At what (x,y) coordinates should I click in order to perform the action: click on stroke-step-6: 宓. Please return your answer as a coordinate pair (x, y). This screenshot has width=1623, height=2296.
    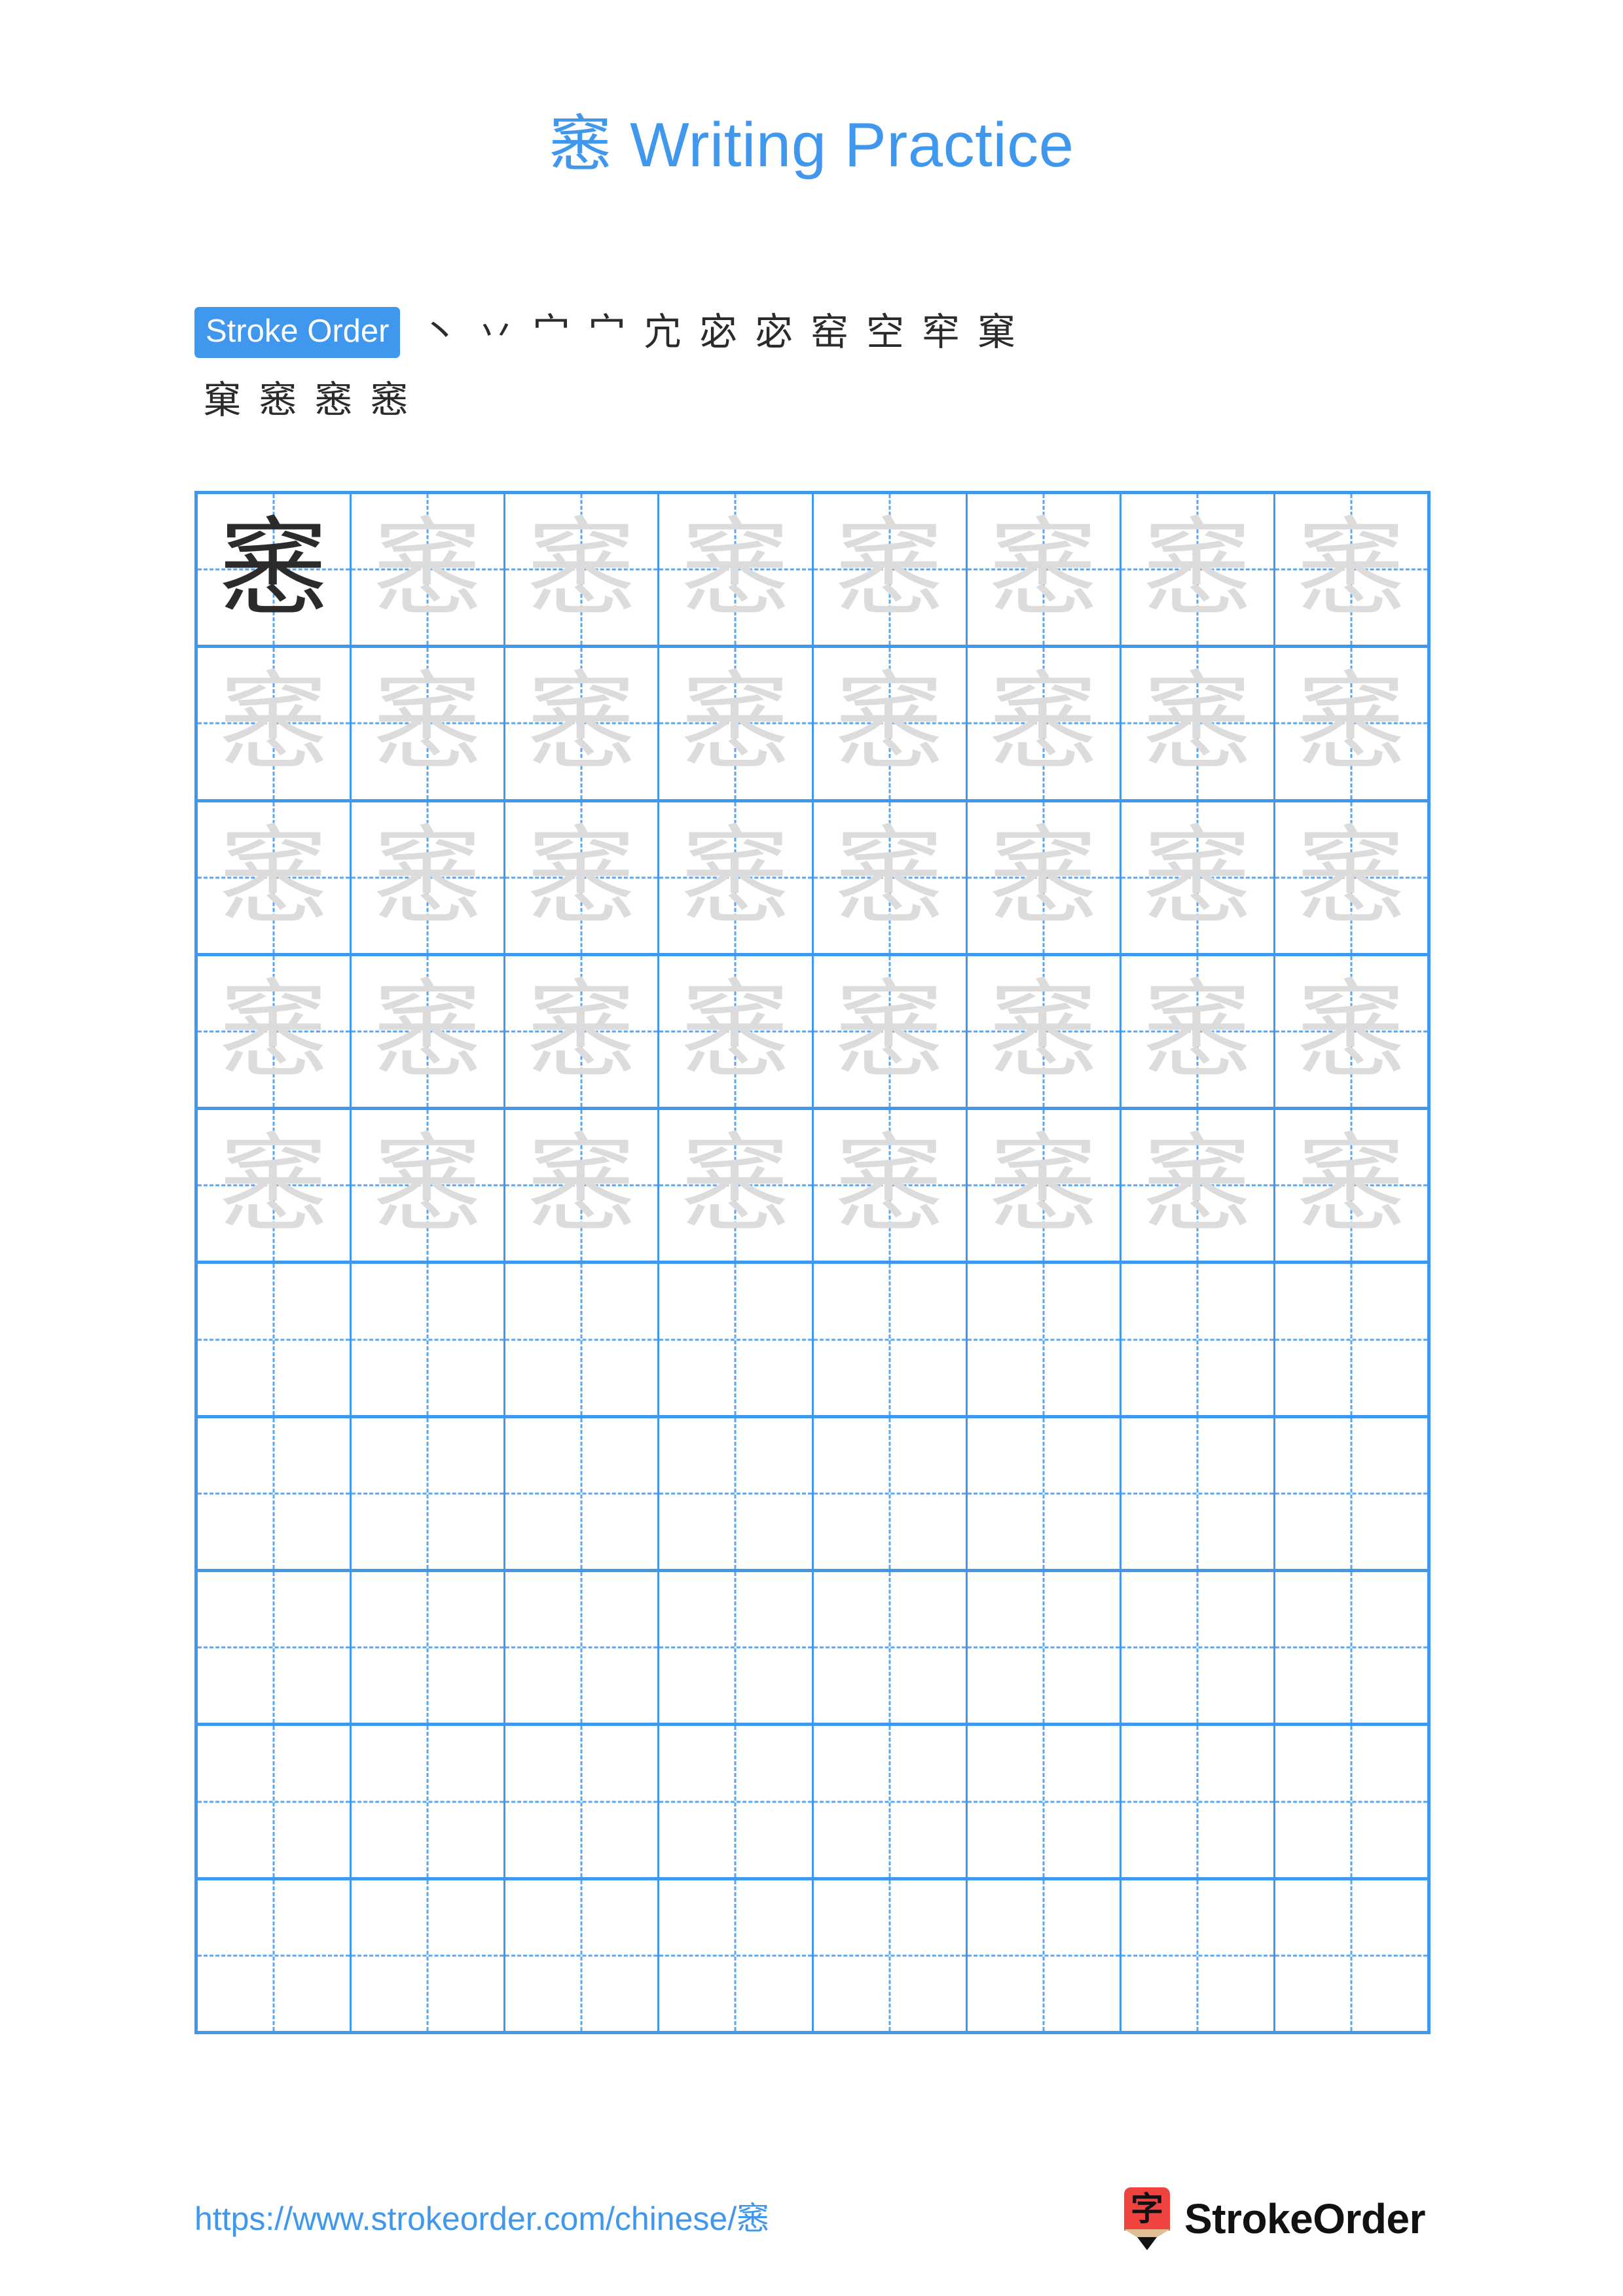
    Looking at the image, I should click on (718, 332).